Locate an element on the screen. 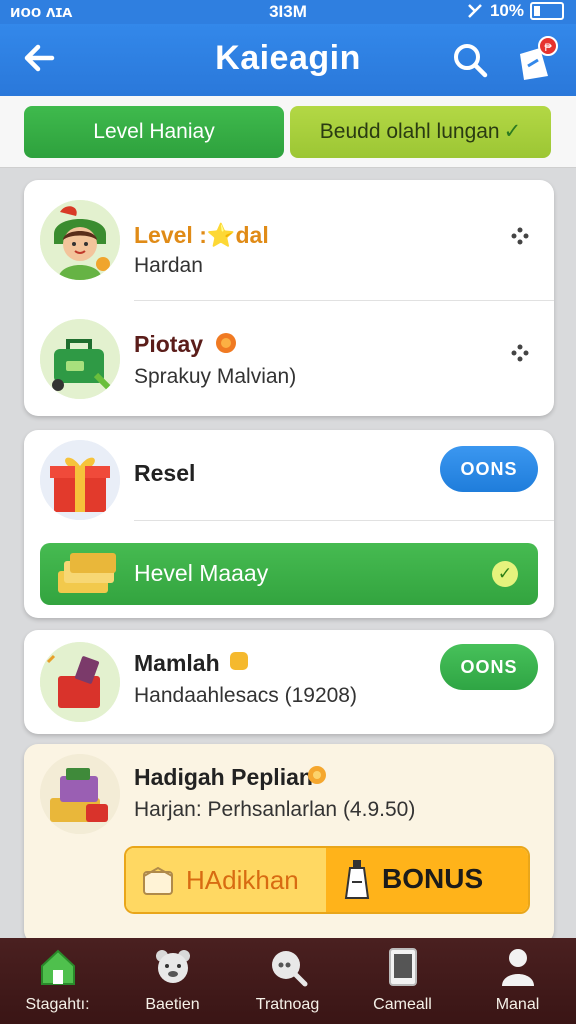 Image resolution: width=576 pixels, height=1024 pixels. nav-item-manal: Manal is located at coordinates (517, 981).